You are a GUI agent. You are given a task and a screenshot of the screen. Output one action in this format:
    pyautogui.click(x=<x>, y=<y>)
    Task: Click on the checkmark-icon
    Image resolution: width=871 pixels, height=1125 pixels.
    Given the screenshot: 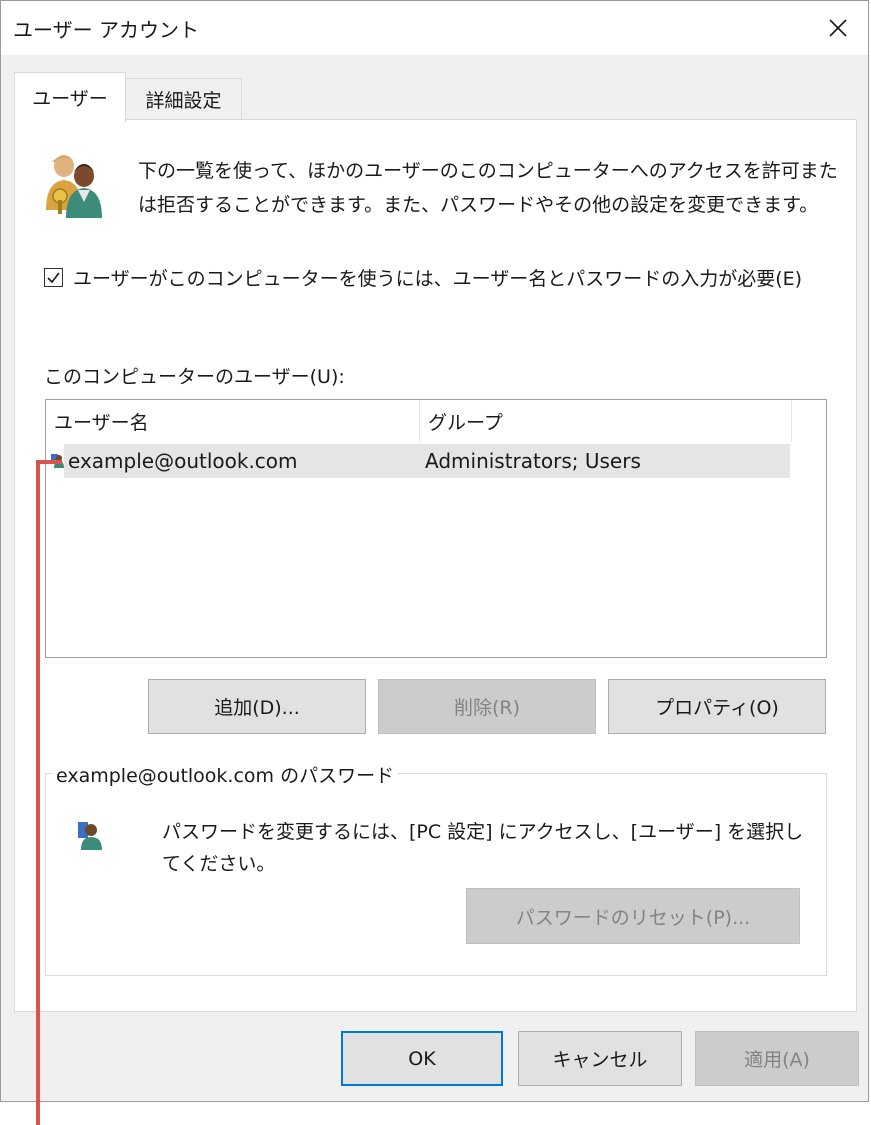 What is the action you would take?
    pyautogui.click(x=53, y=278)
    